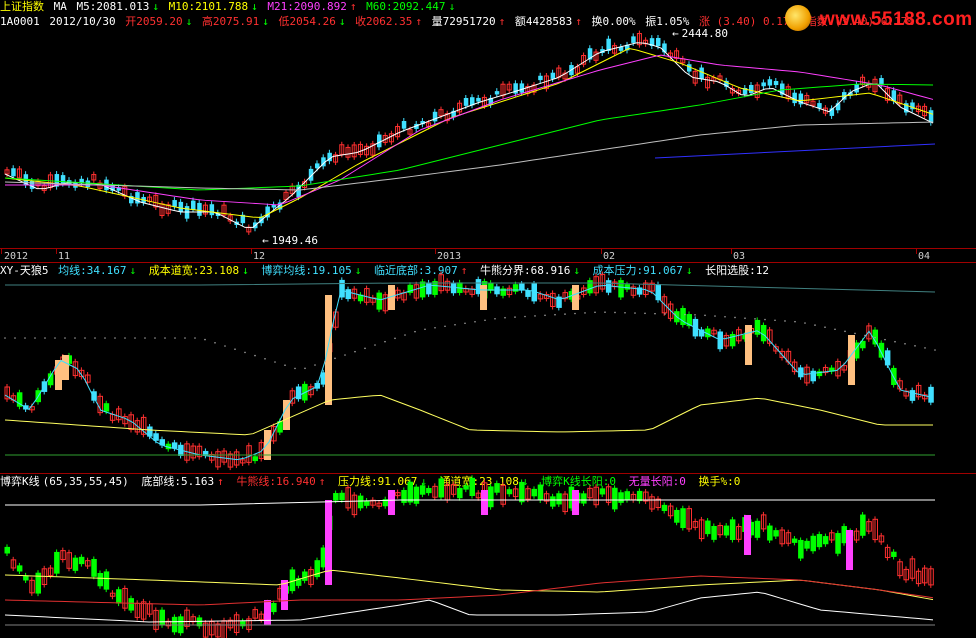  Describe the element at coordinates (470, 502) in the screenshot. I see `p3-top-line` at that location.